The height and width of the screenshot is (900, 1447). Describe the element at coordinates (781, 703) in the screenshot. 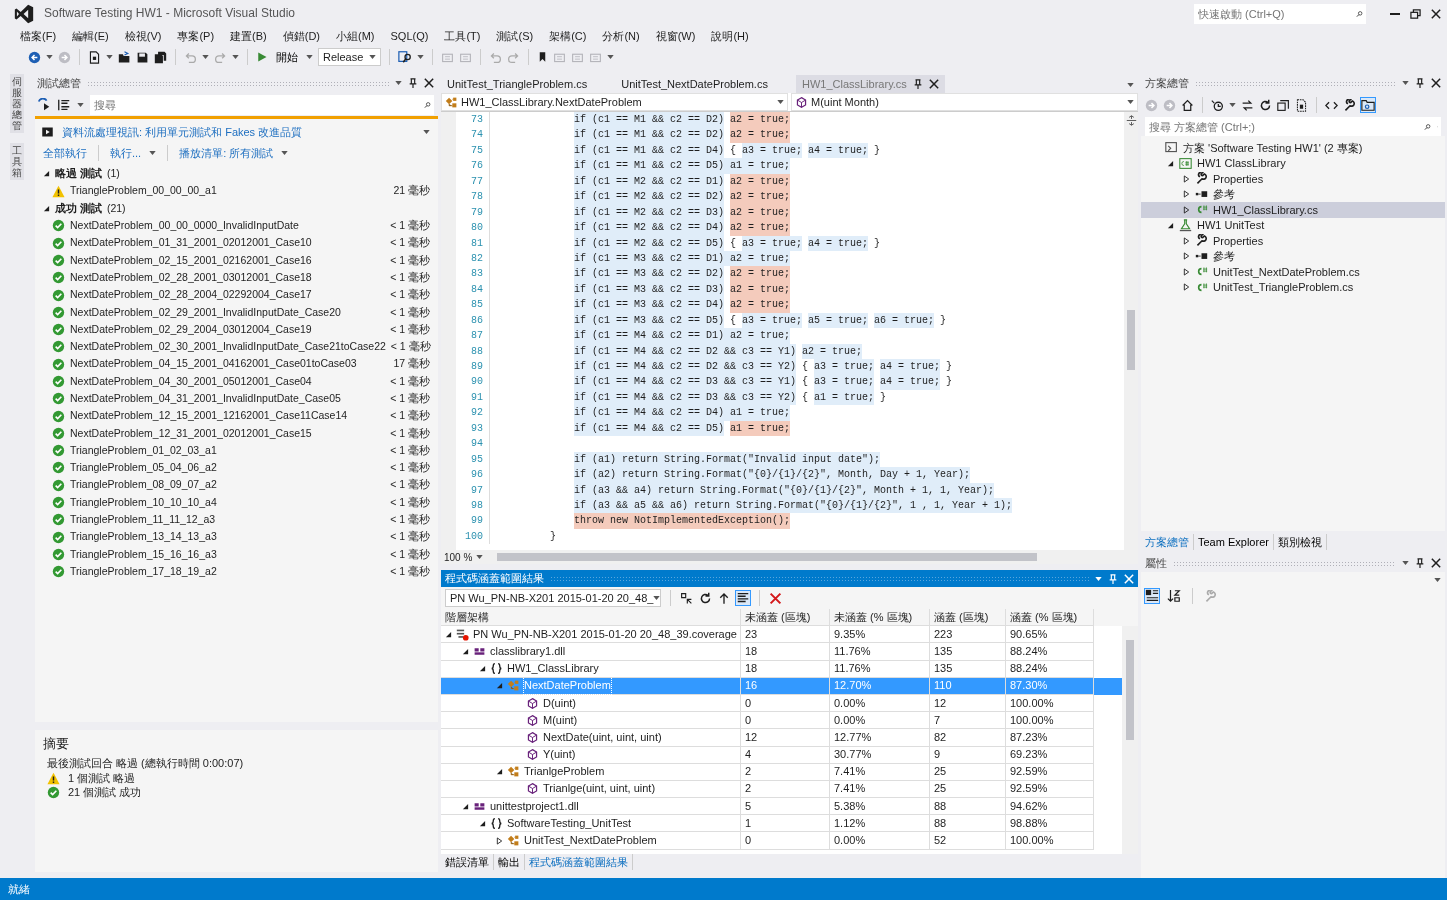

I see `table-row: D(uint) 0 0.00% 12 100.00%` at that location.